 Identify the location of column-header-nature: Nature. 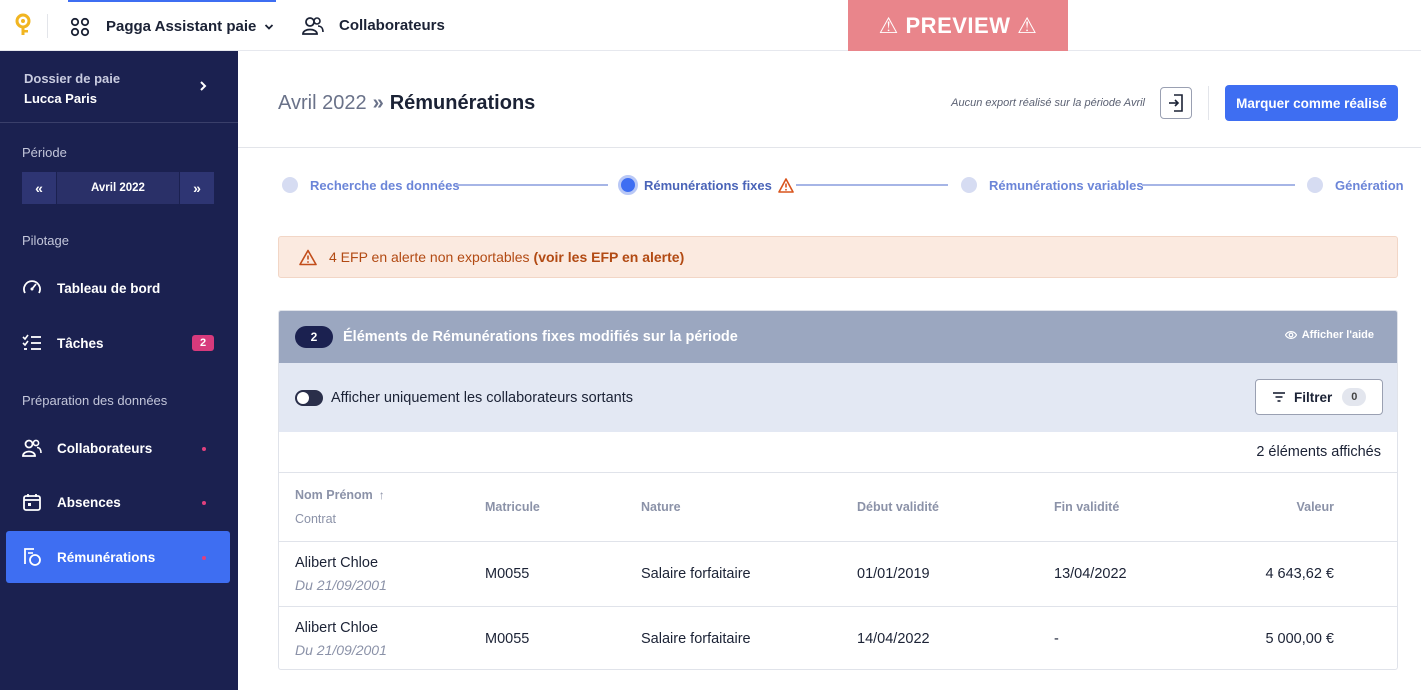
(749, 507).